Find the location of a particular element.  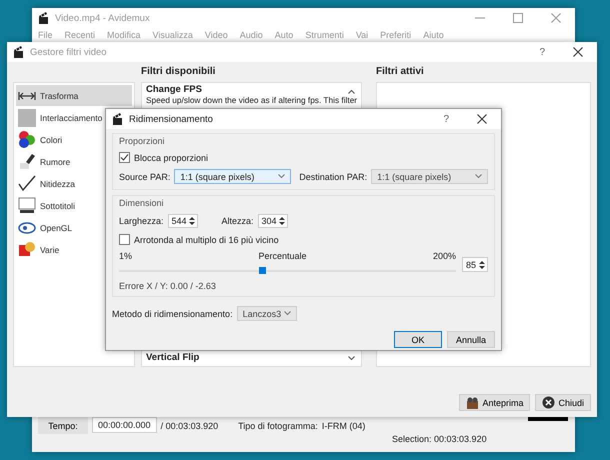

percent-spinbox: 85 is located at coordinates (475, 264).